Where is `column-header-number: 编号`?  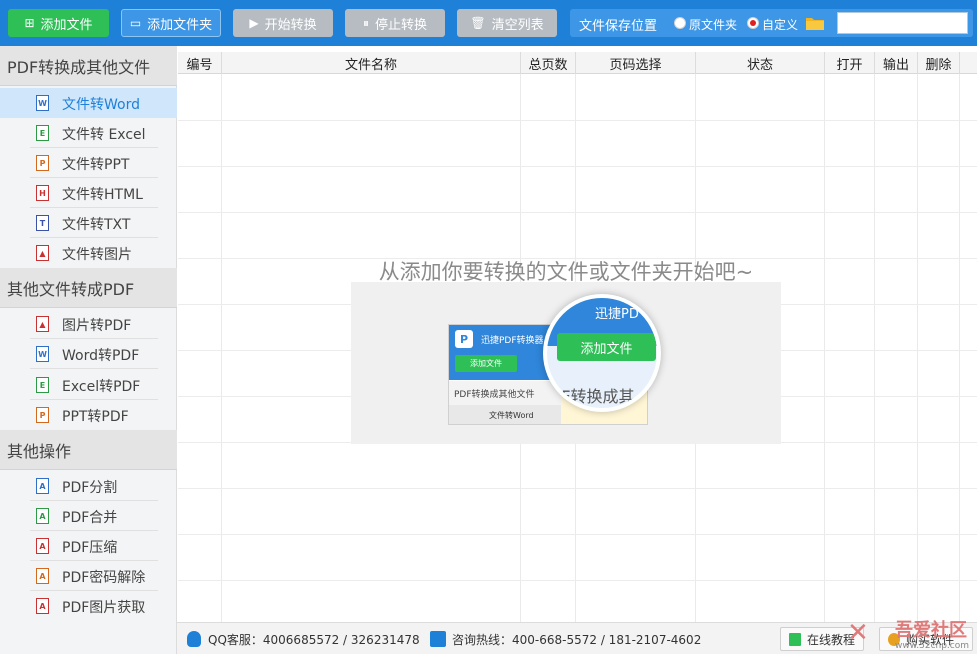
column-header-number: 编号 is located at coordinates (200, 63).